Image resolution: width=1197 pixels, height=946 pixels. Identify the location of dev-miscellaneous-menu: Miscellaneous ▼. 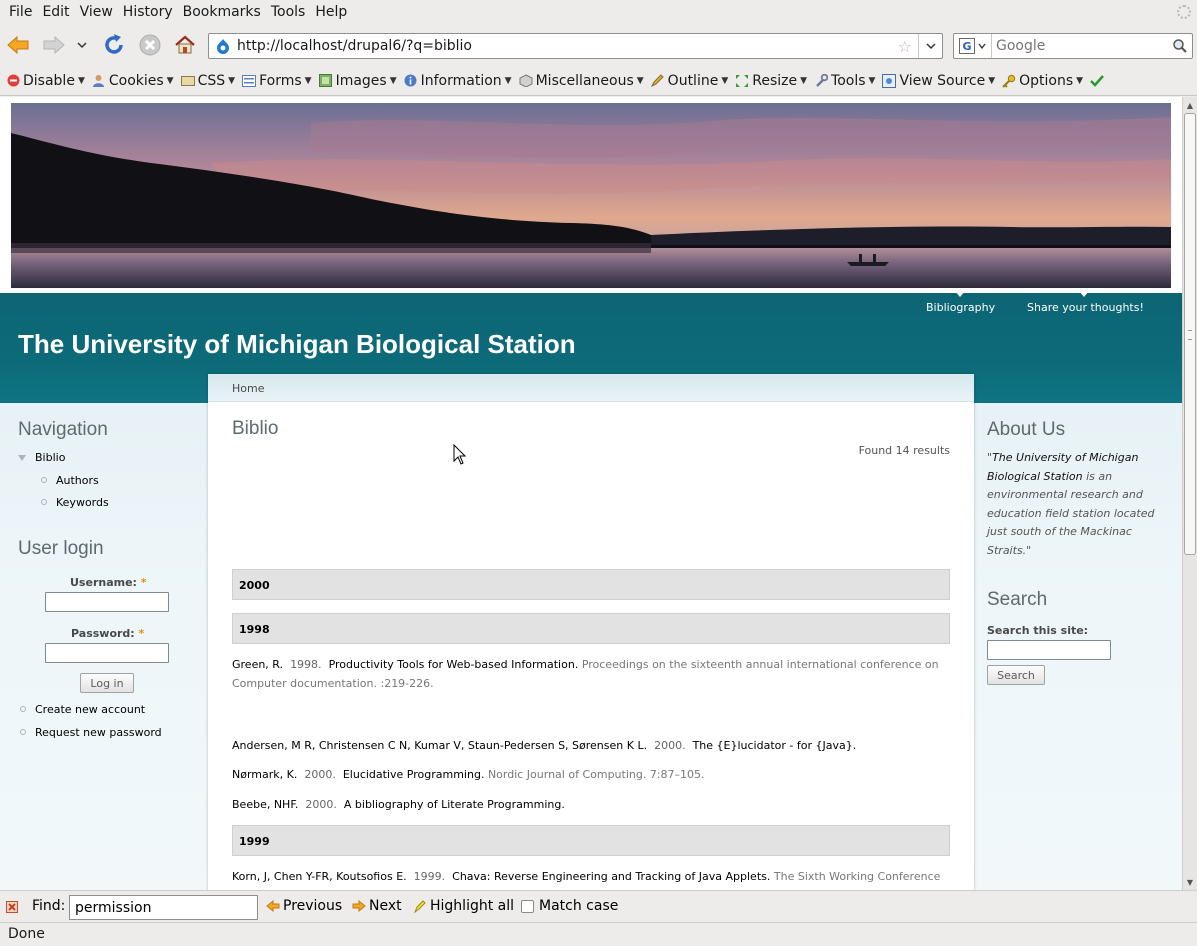
(581, 81).